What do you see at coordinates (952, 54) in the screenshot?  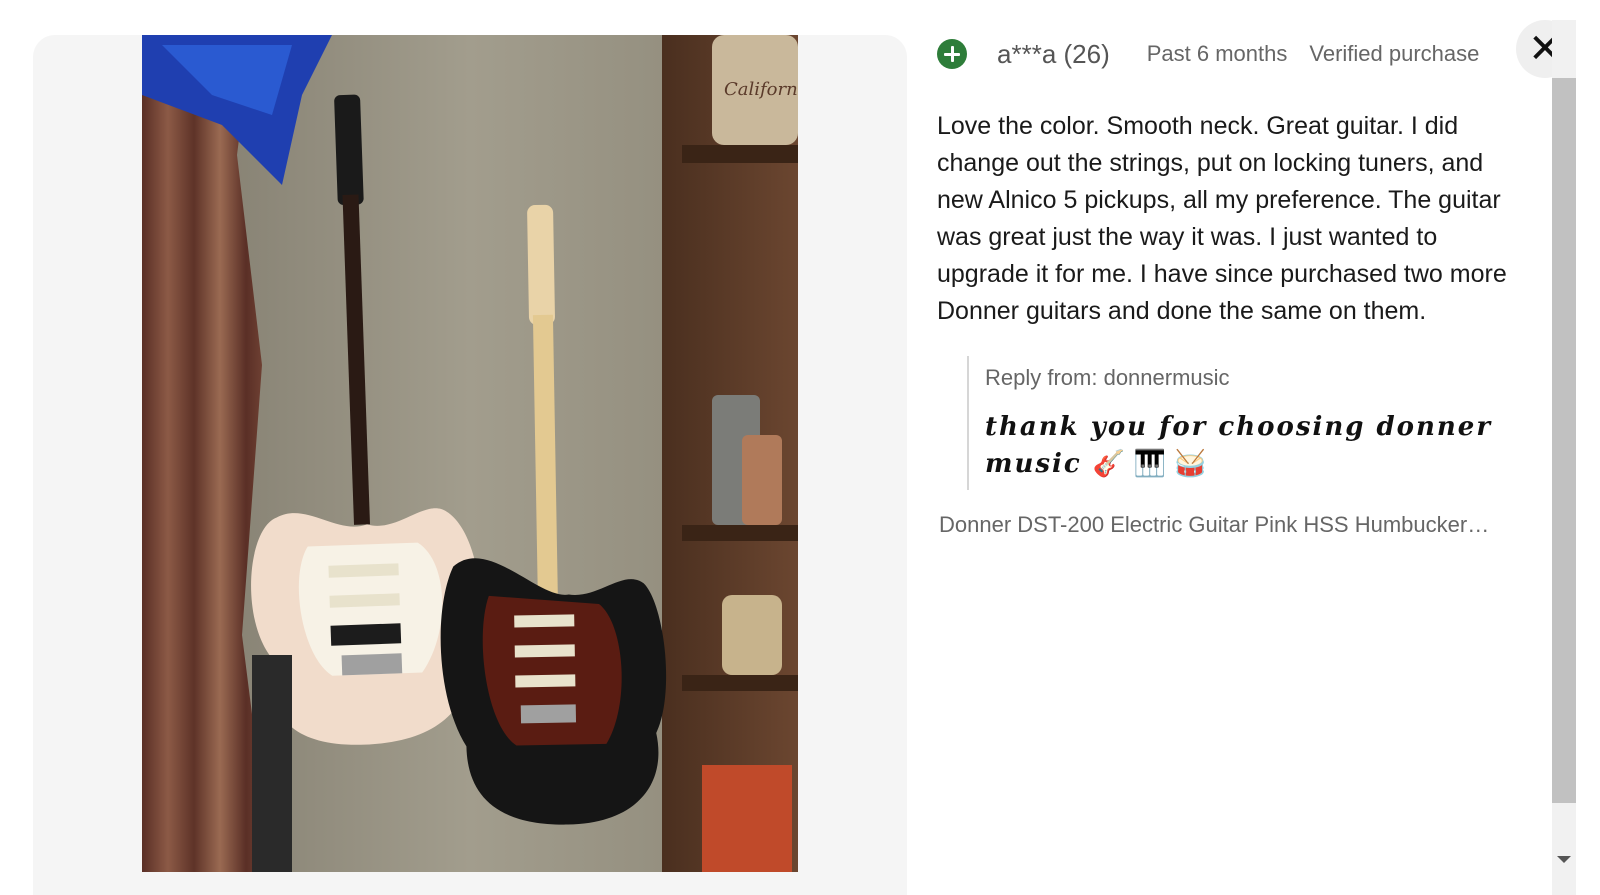 I see `add-icon` at bounding box center [952, 54].